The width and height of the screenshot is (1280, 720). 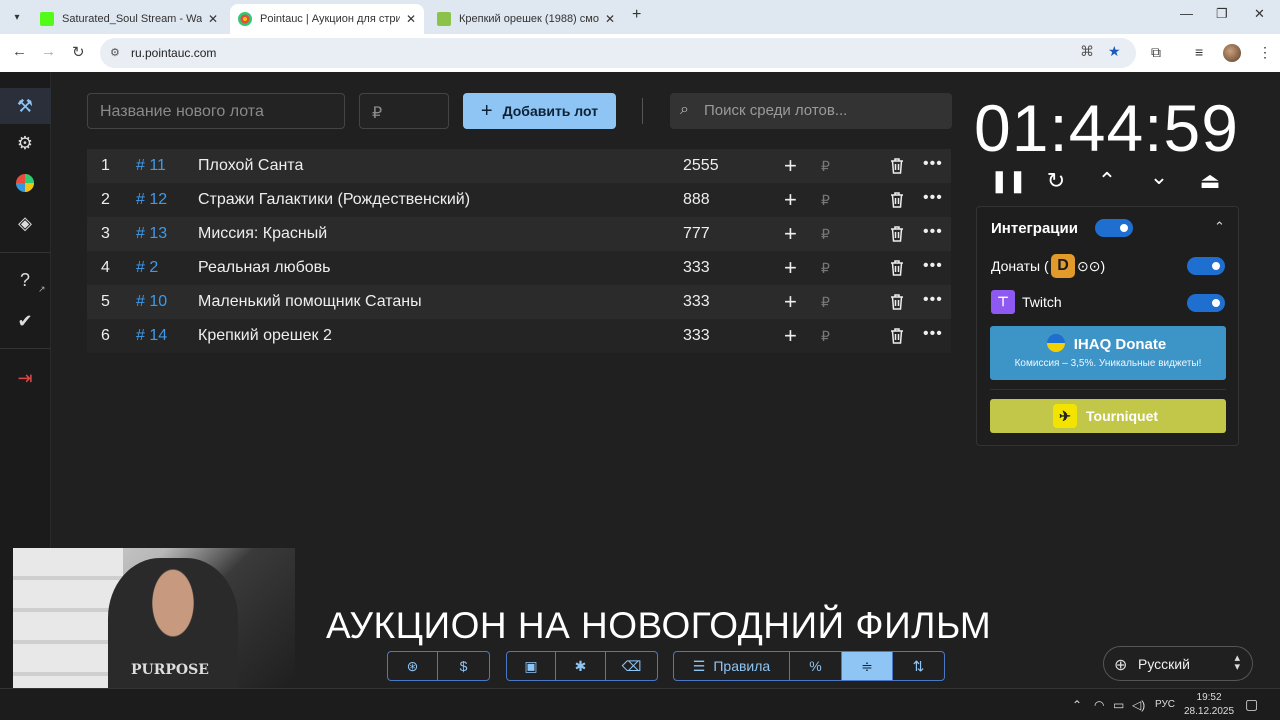 I want to click on tab-pointauc: Pointauc | Аукцион для стриме ✕, so click(x=327, y=19).